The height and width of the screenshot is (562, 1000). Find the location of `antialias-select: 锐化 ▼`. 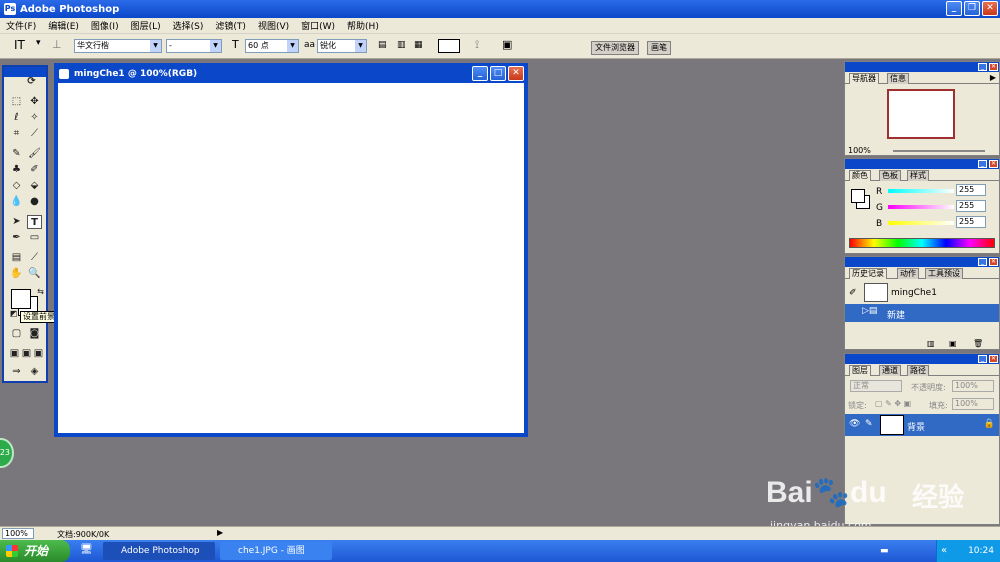

antialias-select: 锐化 ▼ is located at coordinates (342, 46).